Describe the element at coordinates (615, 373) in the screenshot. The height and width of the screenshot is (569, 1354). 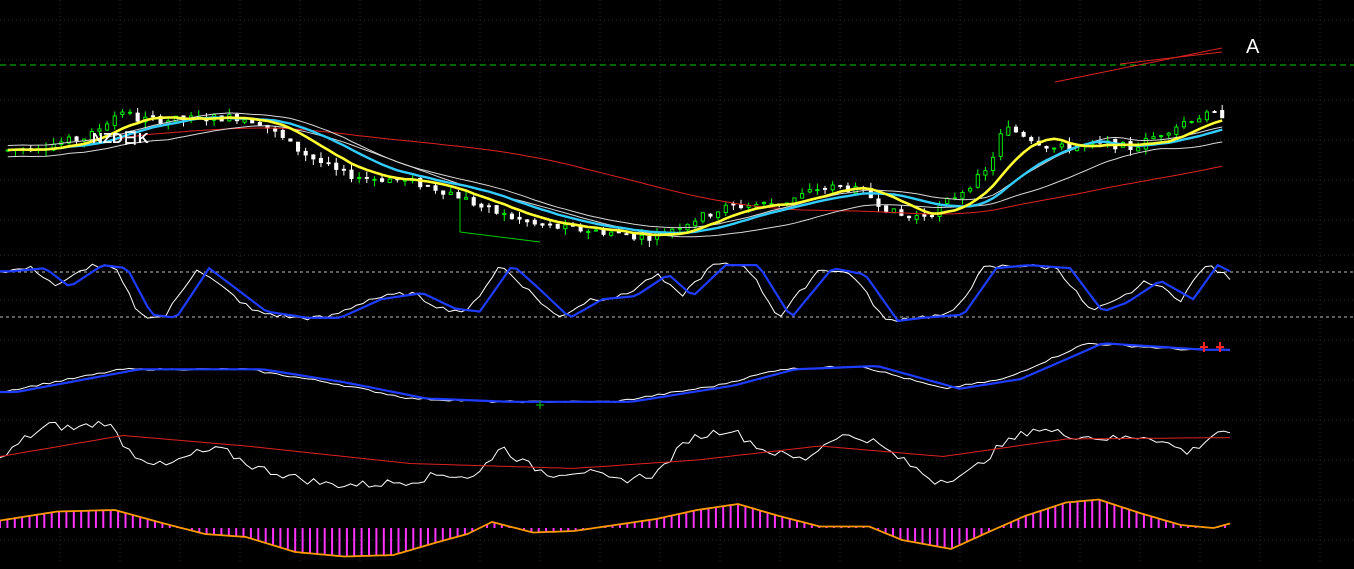
I see `trend-white-line` at that location.